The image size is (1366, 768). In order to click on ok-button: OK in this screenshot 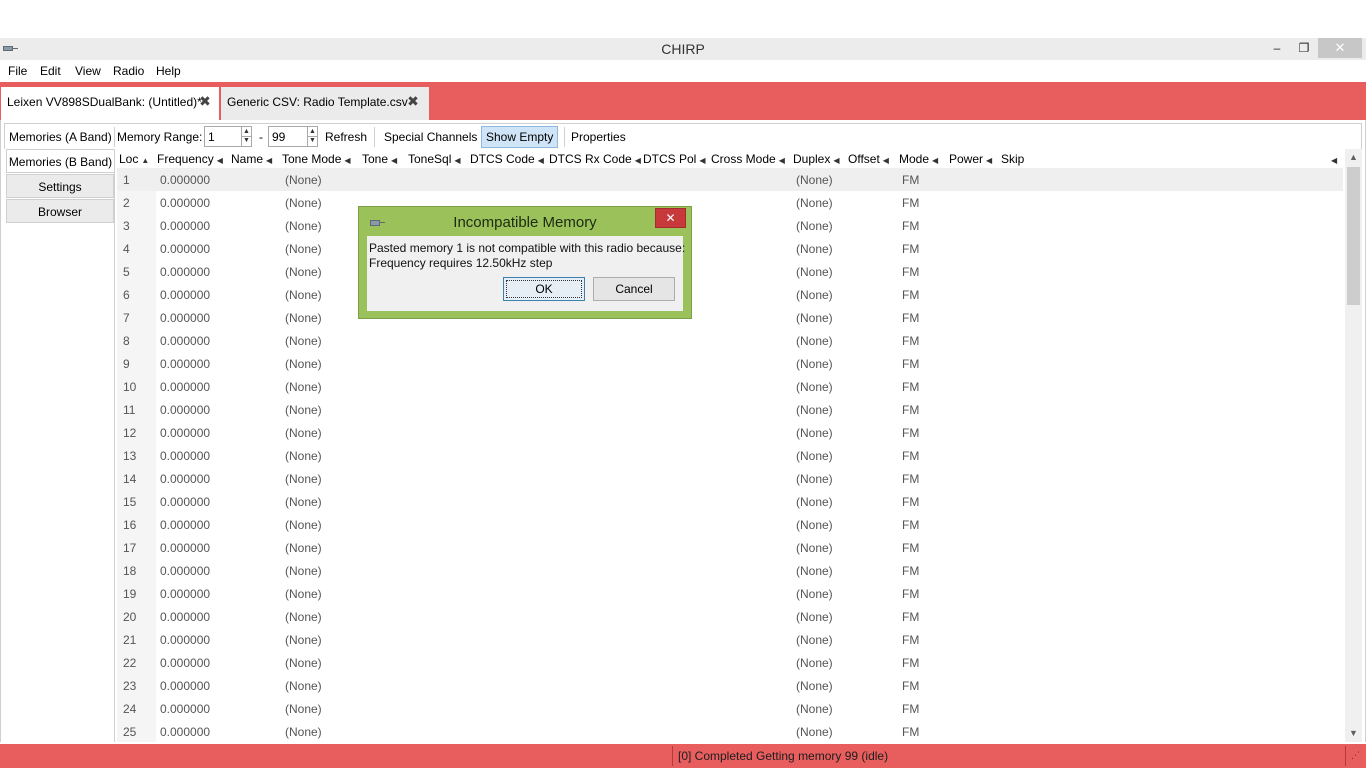, I will do `click(544, 289)`.